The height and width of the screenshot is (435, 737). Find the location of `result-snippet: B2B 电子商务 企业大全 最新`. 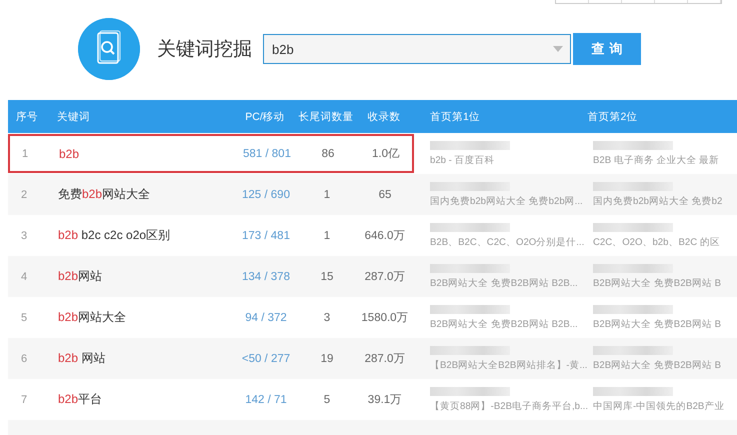

result-snippet: B2B 电子商务 企业大全 最新 is located at coordinates (656, 160).